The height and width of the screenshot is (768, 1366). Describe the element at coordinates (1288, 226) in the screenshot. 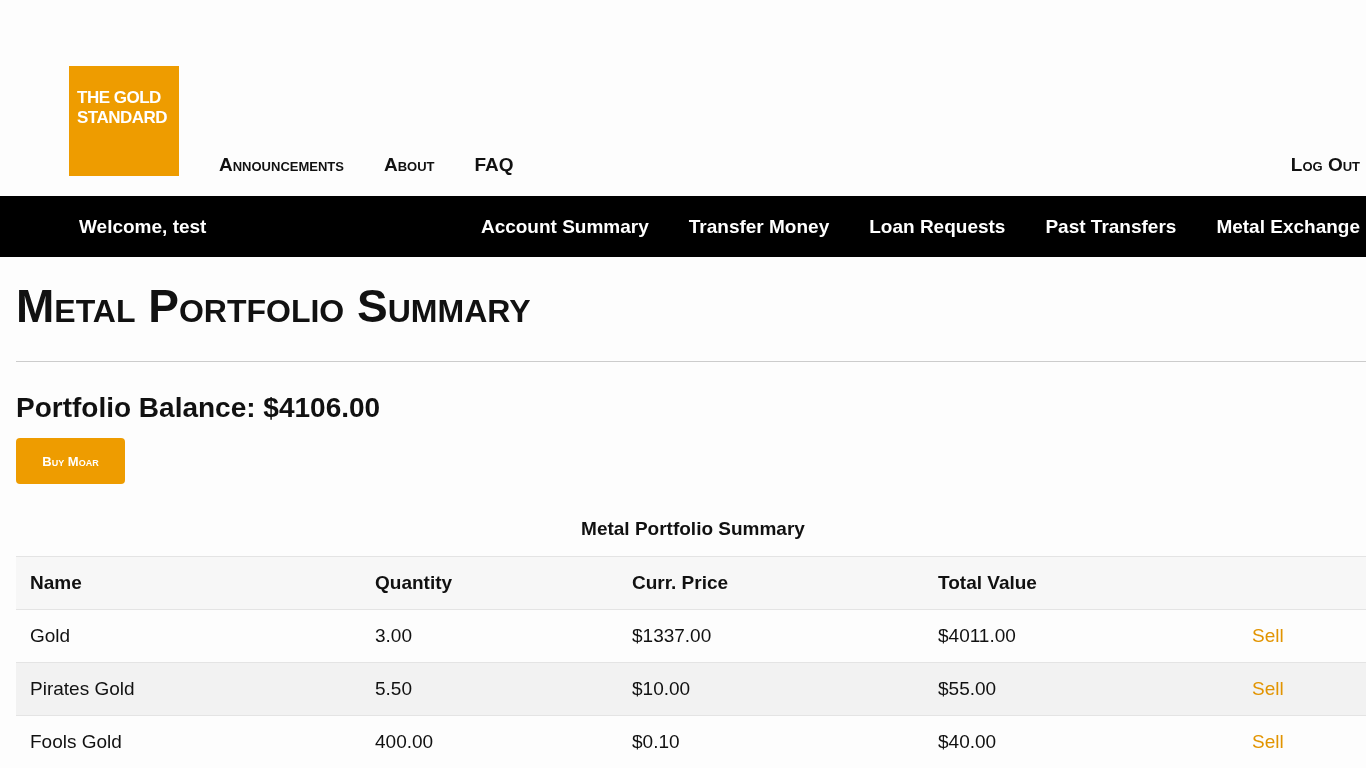

I see `nav-link: Metal Exchange` at that location.